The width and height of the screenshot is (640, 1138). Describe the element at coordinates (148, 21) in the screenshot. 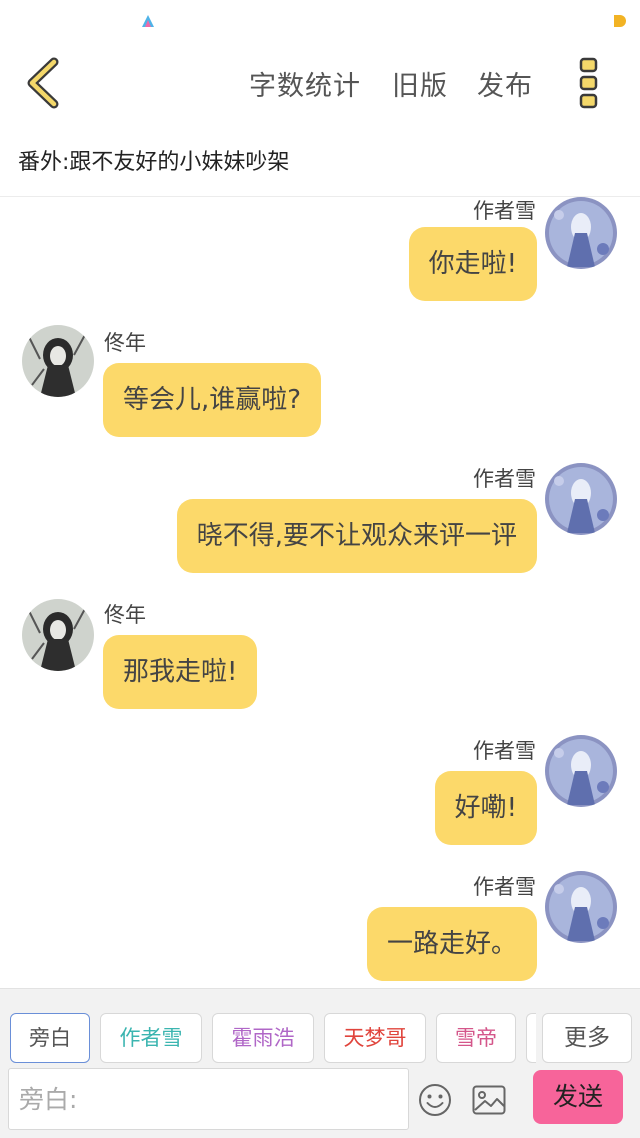

I see `app-notification-icon` at that location.